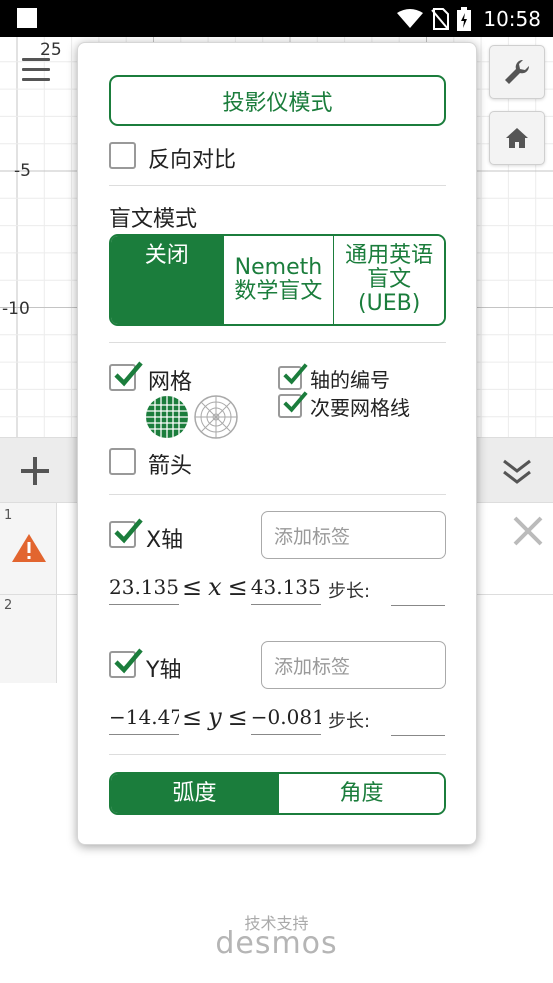 The width and height of the screenshot is (553, 983). I want to click on grid-checkbox, so click(126, 376).